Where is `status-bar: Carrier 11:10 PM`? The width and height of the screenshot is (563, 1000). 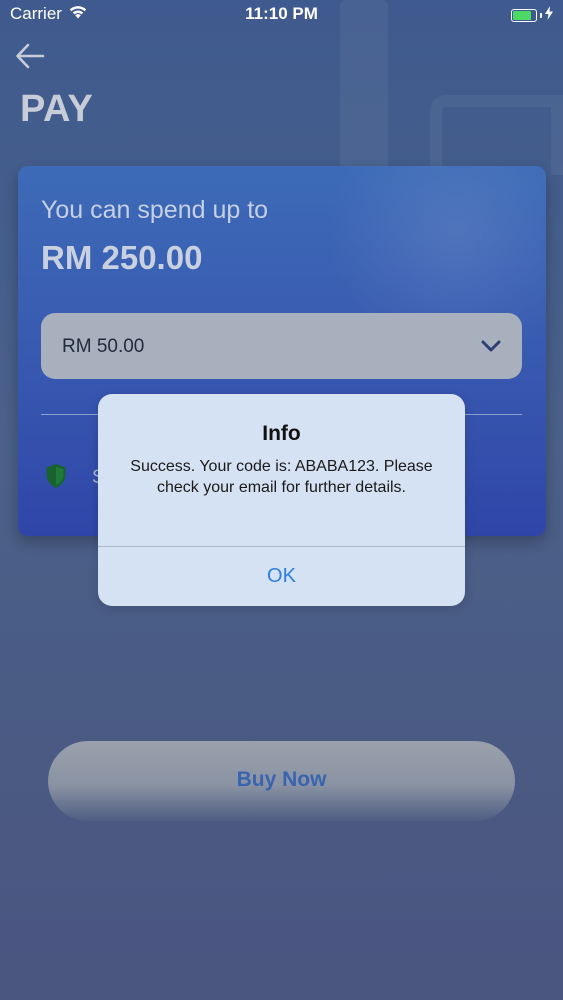
status-bar: Carrier 11:10 PM is located at coordinates (281, 15).